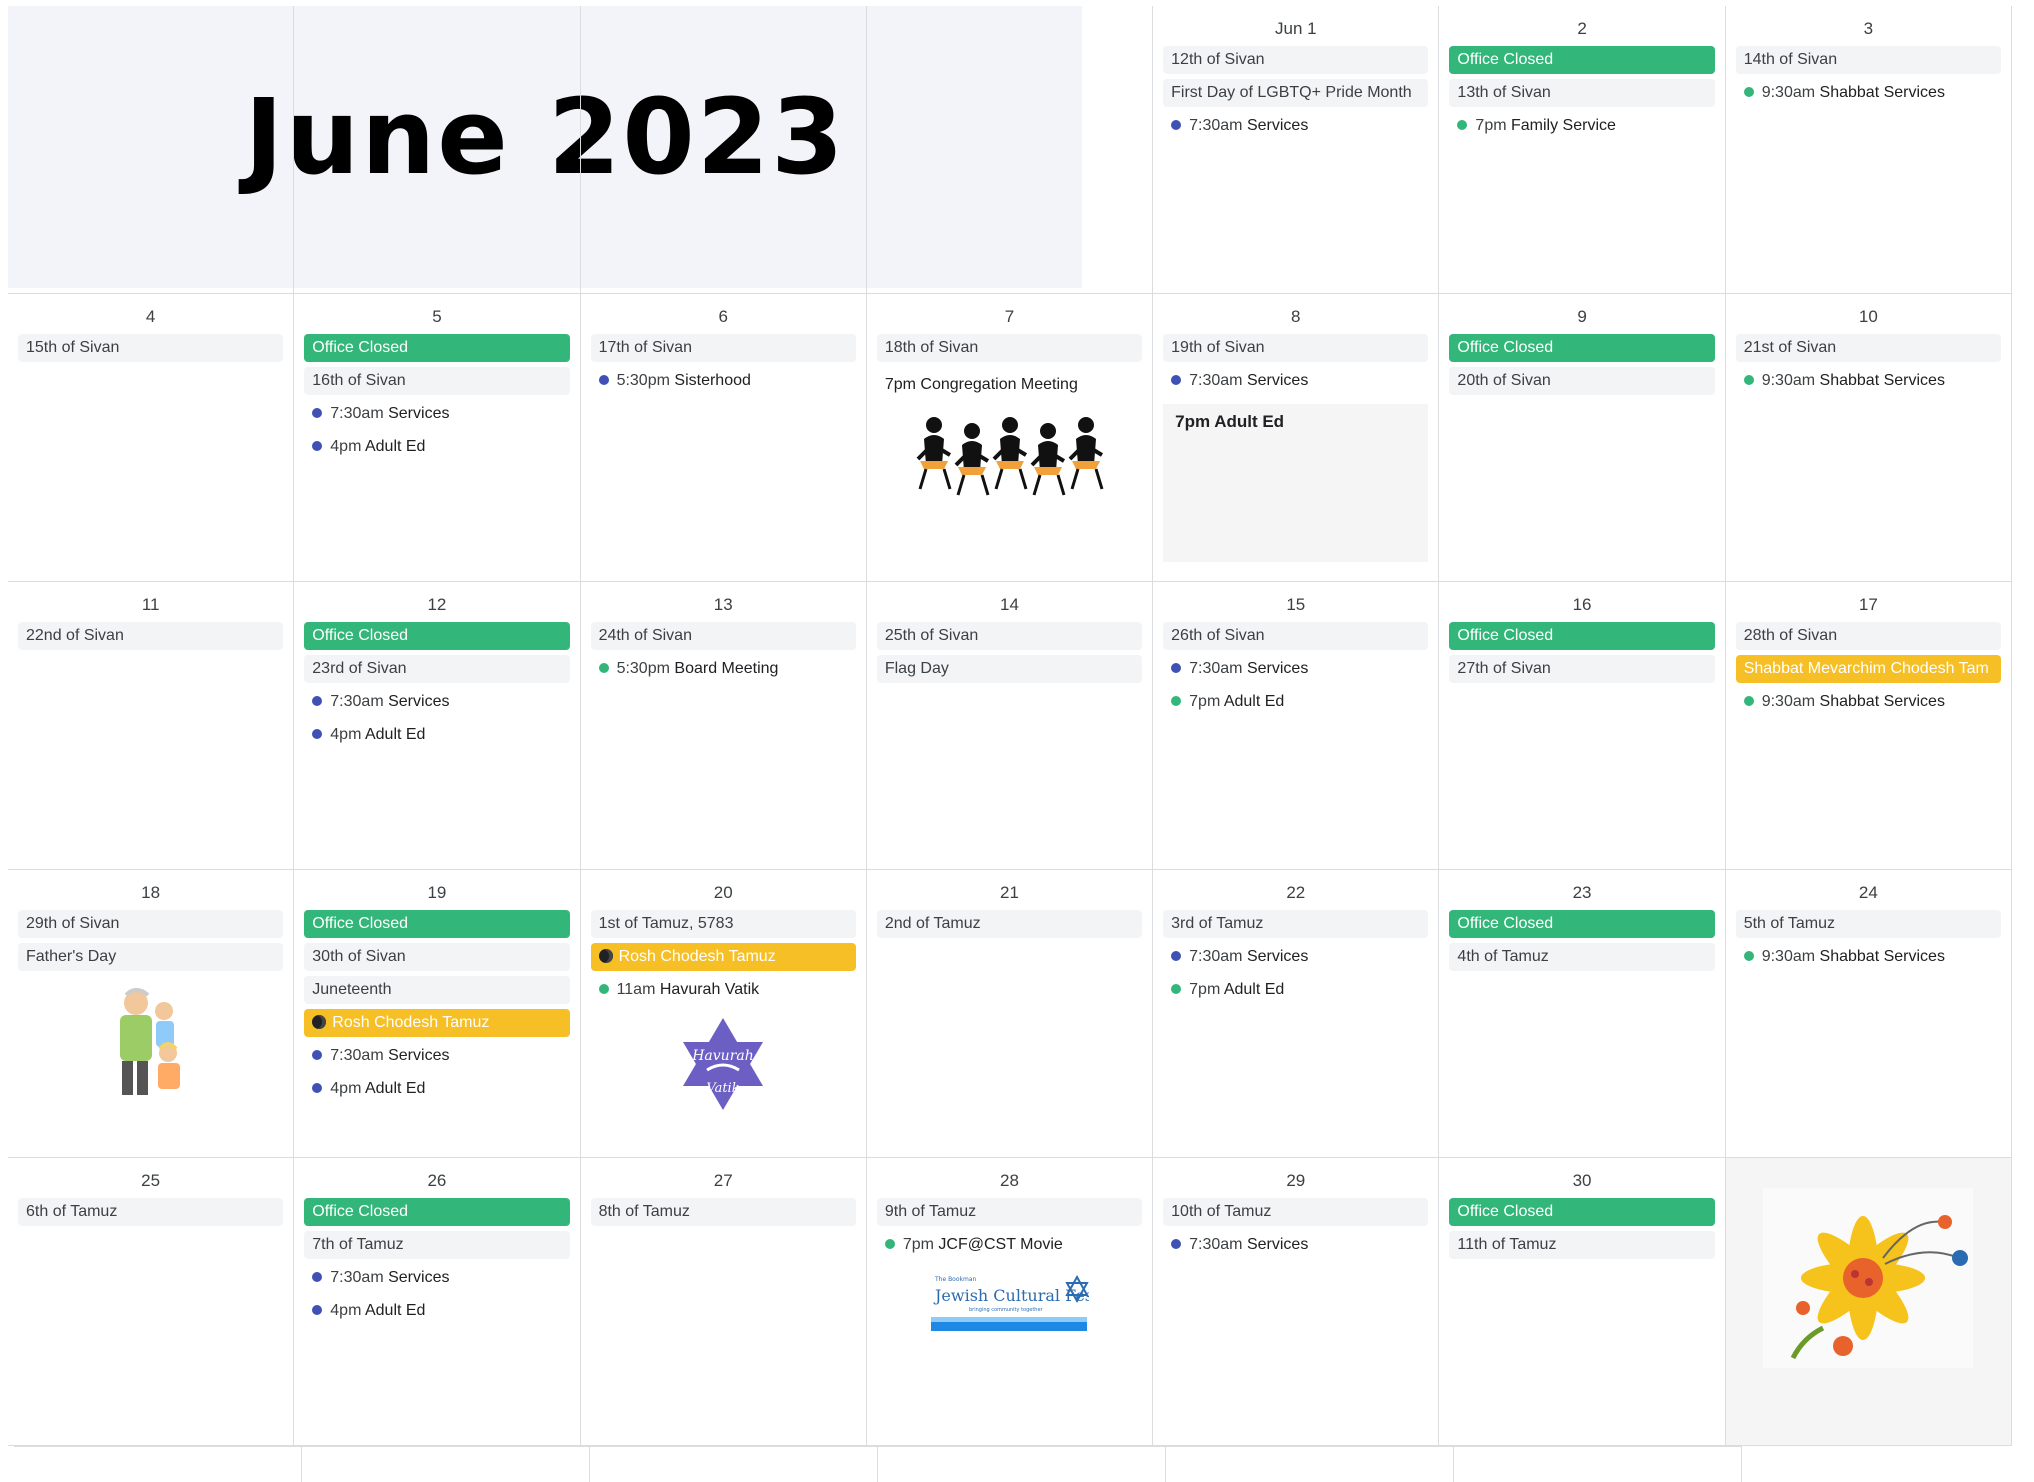  Describe the element at coordinates (1581, 29) in the screenshot. I see `day-number: 2` at that location.